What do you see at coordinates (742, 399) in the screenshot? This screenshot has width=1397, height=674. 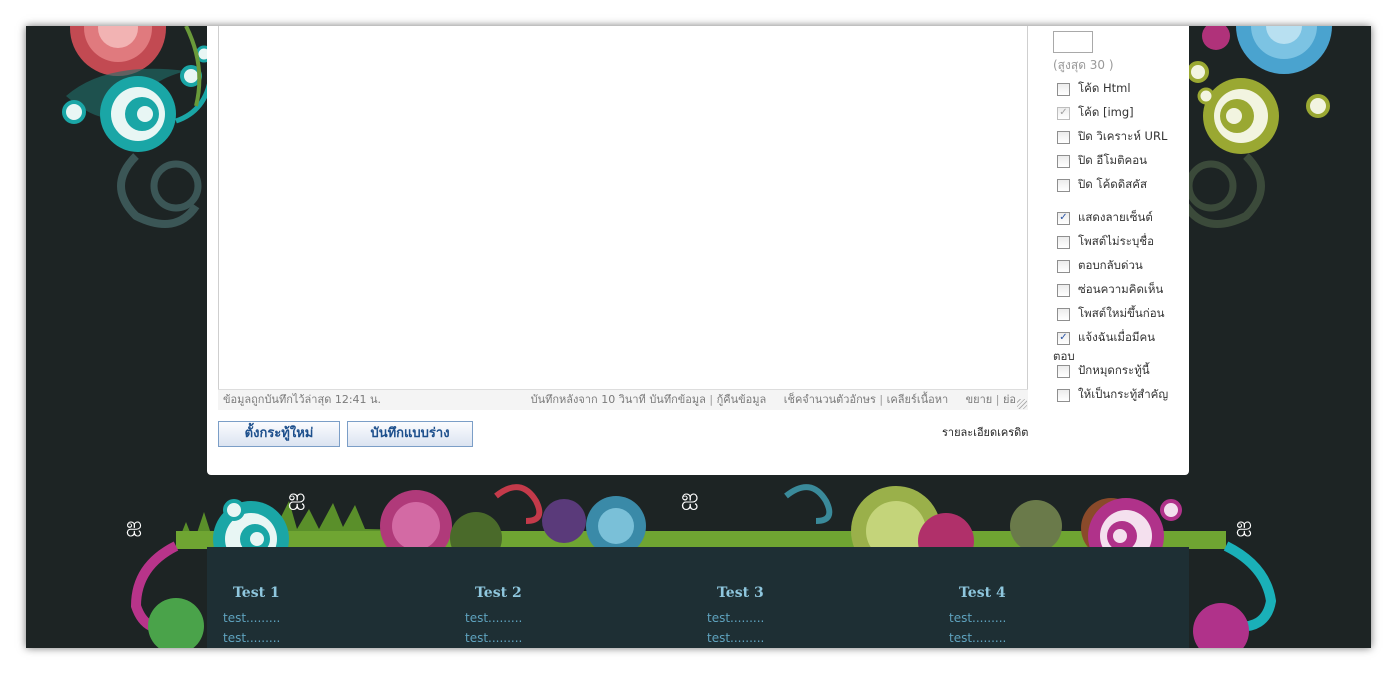 I see `restore-data-link: กู้คืนข้อมูล` at bounding box center [742, 399].